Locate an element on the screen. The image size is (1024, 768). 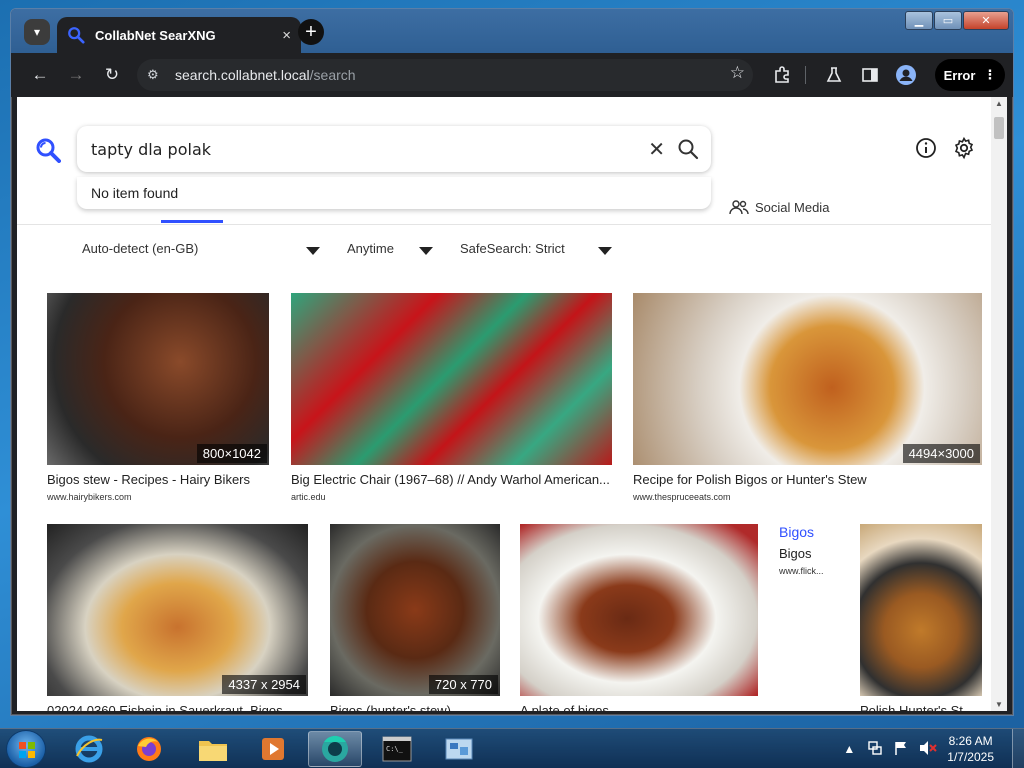
gear-icon is located at coordinates (964, 148).